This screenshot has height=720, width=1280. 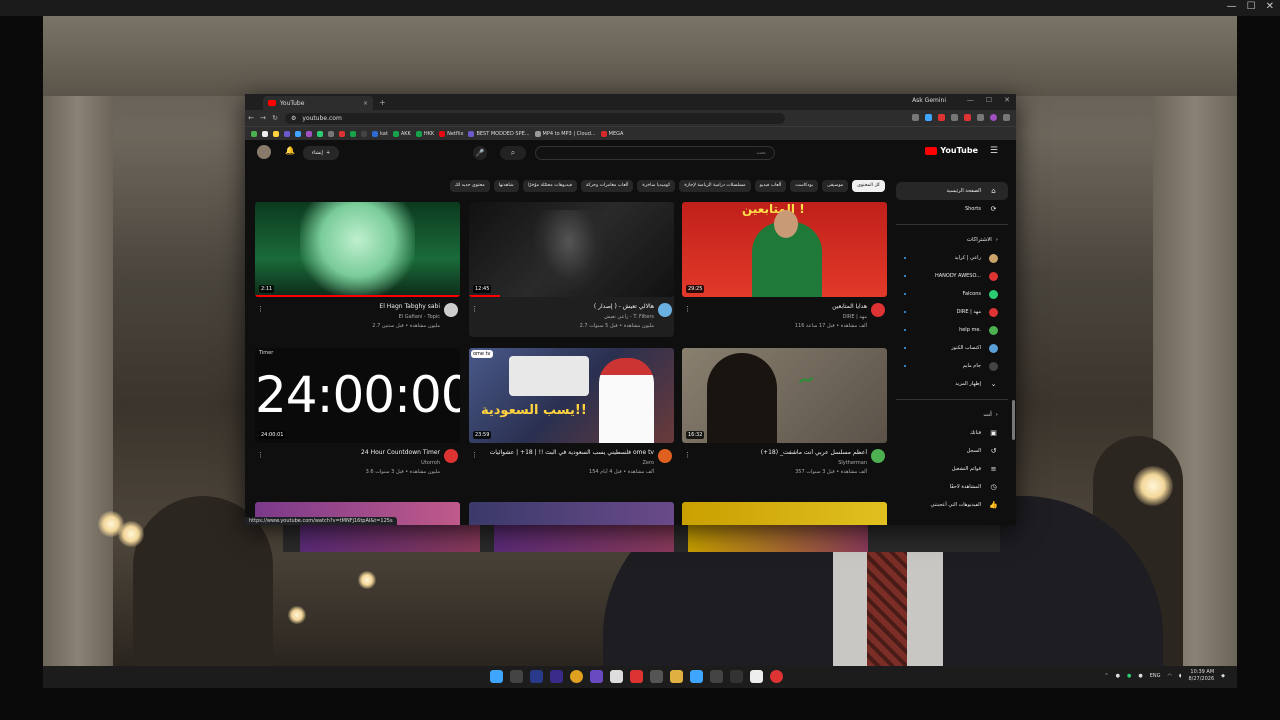 I want to click on bookmark-item: HKK, so click(x=424, y=134).